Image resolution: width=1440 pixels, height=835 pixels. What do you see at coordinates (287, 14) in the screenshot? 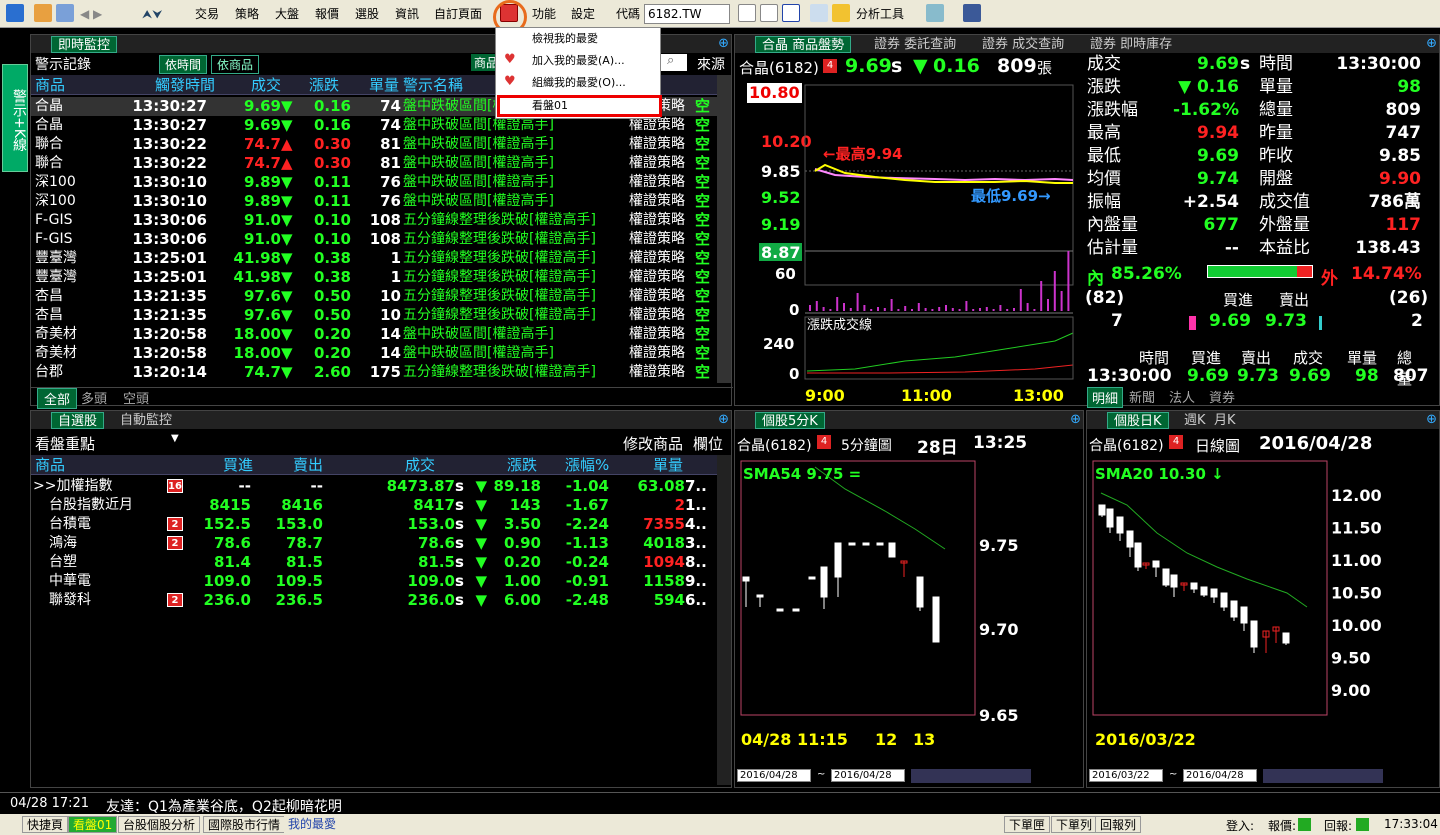
I see `menu-market: 大盤` at bounding box center [287, 14].